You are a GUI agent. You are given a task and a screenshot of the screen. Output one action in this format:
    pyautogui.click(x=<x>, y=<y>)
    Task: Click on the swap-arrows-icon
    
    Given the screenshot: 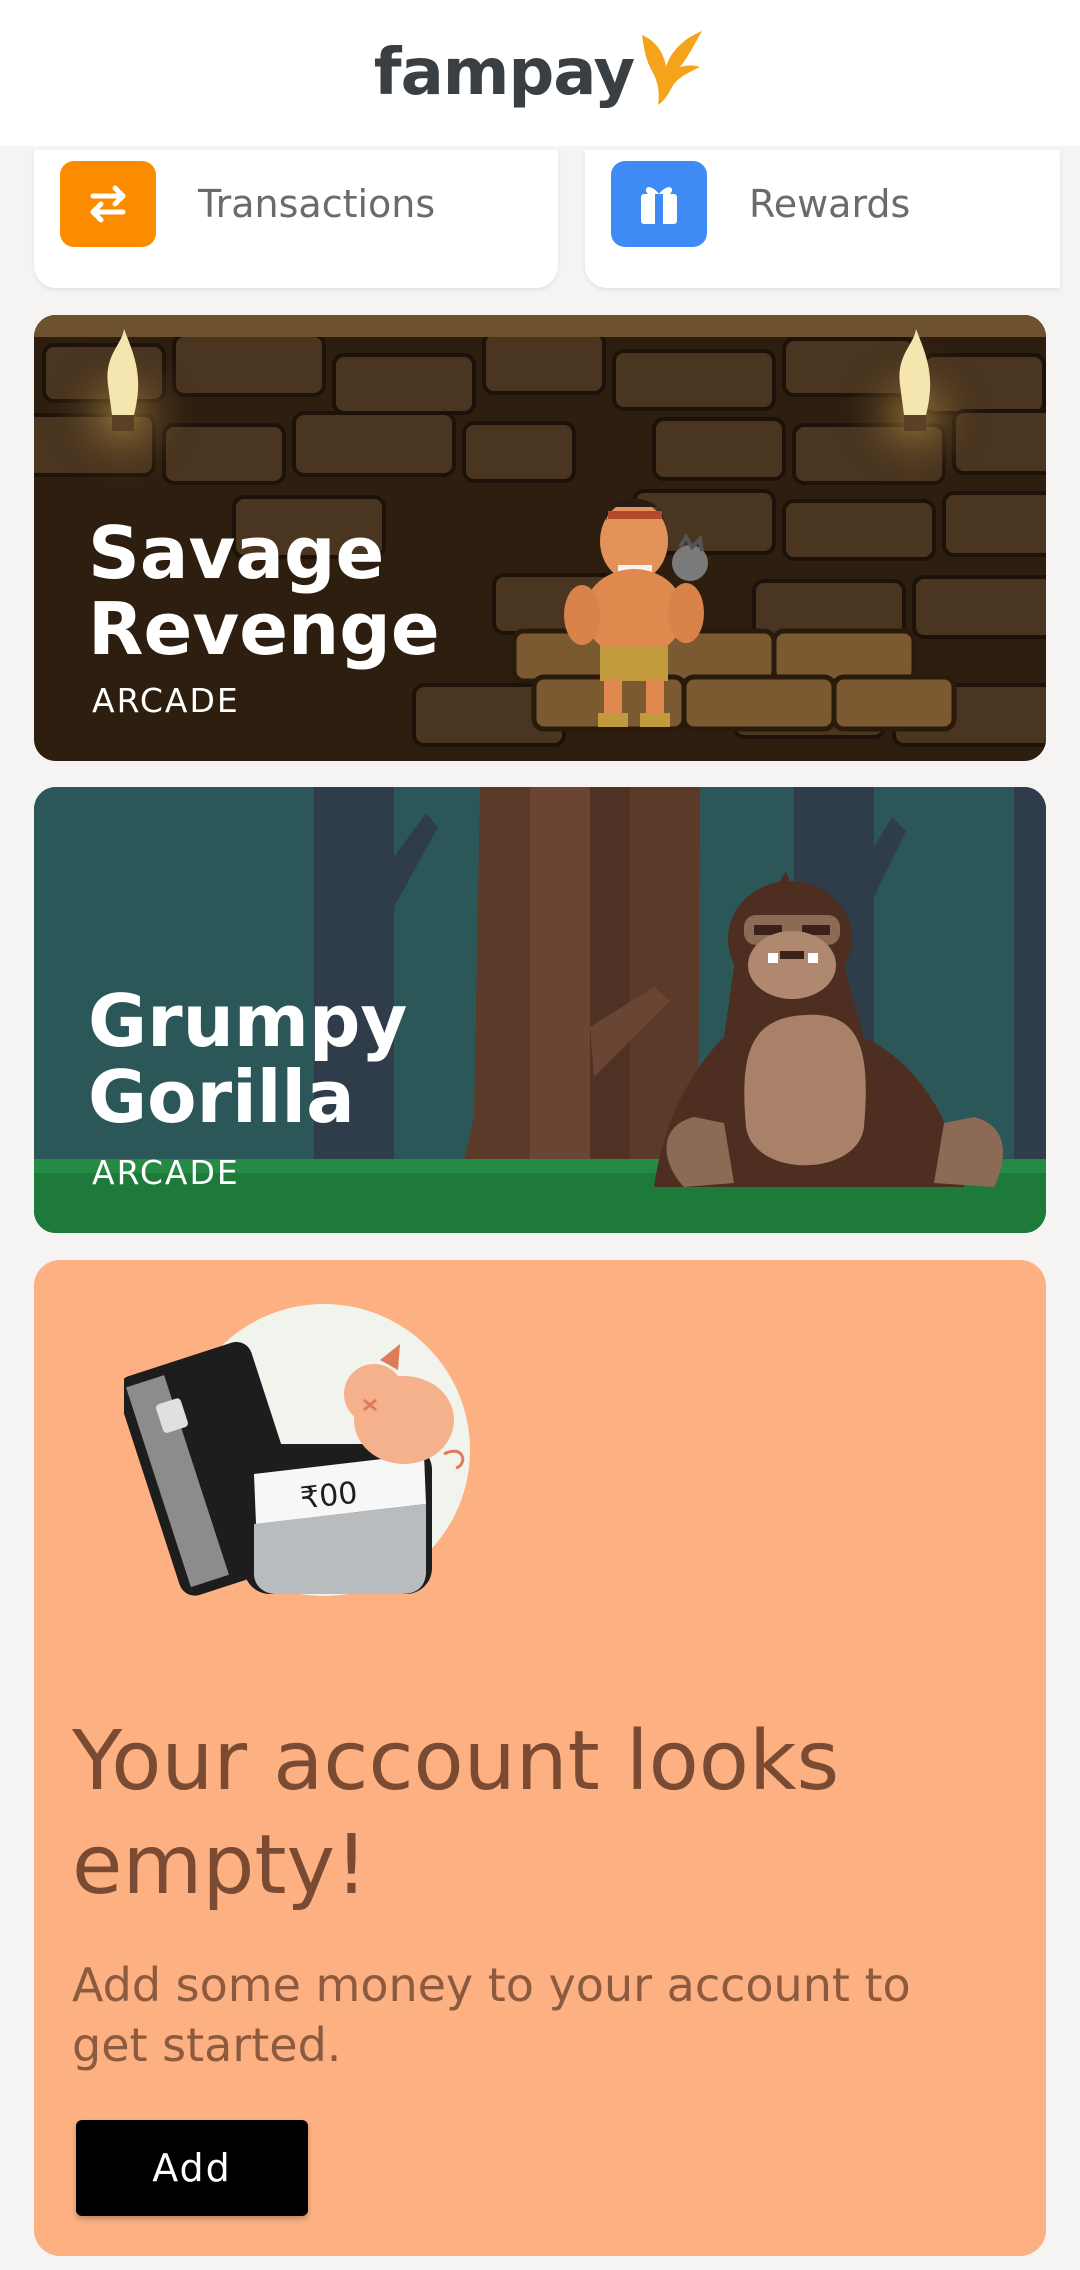 What is the action you would take?
    pyautogui.click(x=108, y=204)
    